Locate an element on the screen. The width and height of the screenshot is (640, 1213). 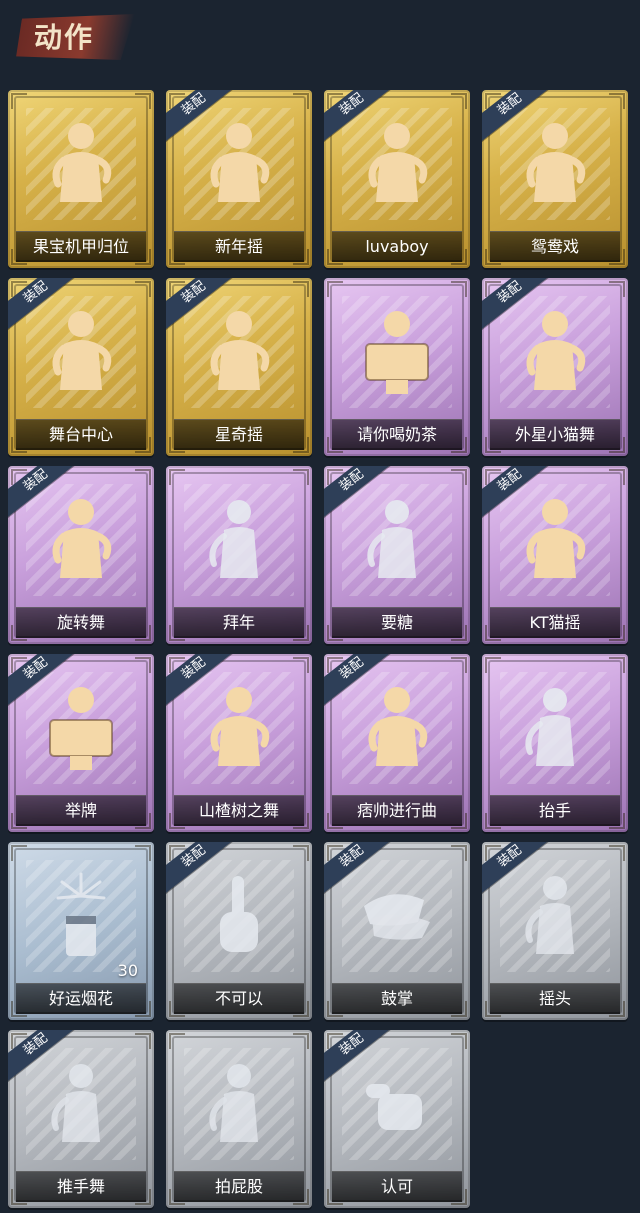
emote-name: 抬手 is located at coordinates (555, 810).